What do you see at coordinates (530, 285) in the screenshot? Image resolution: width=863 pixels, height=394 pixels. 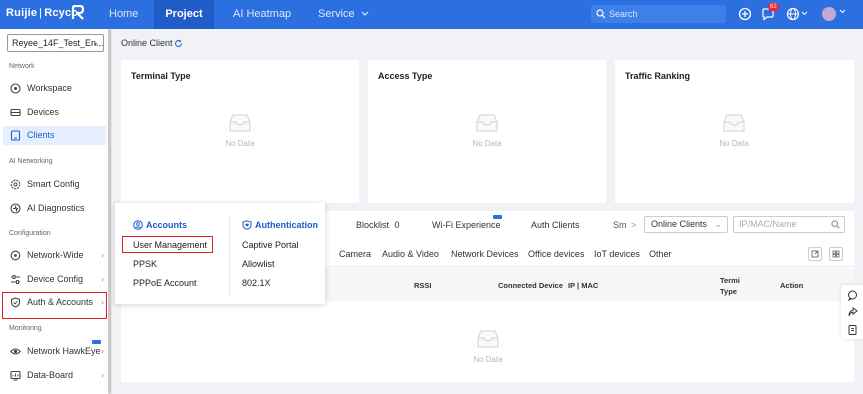 I see `column-header-connected-device: Connected Device` at bounding box center [530, 285].